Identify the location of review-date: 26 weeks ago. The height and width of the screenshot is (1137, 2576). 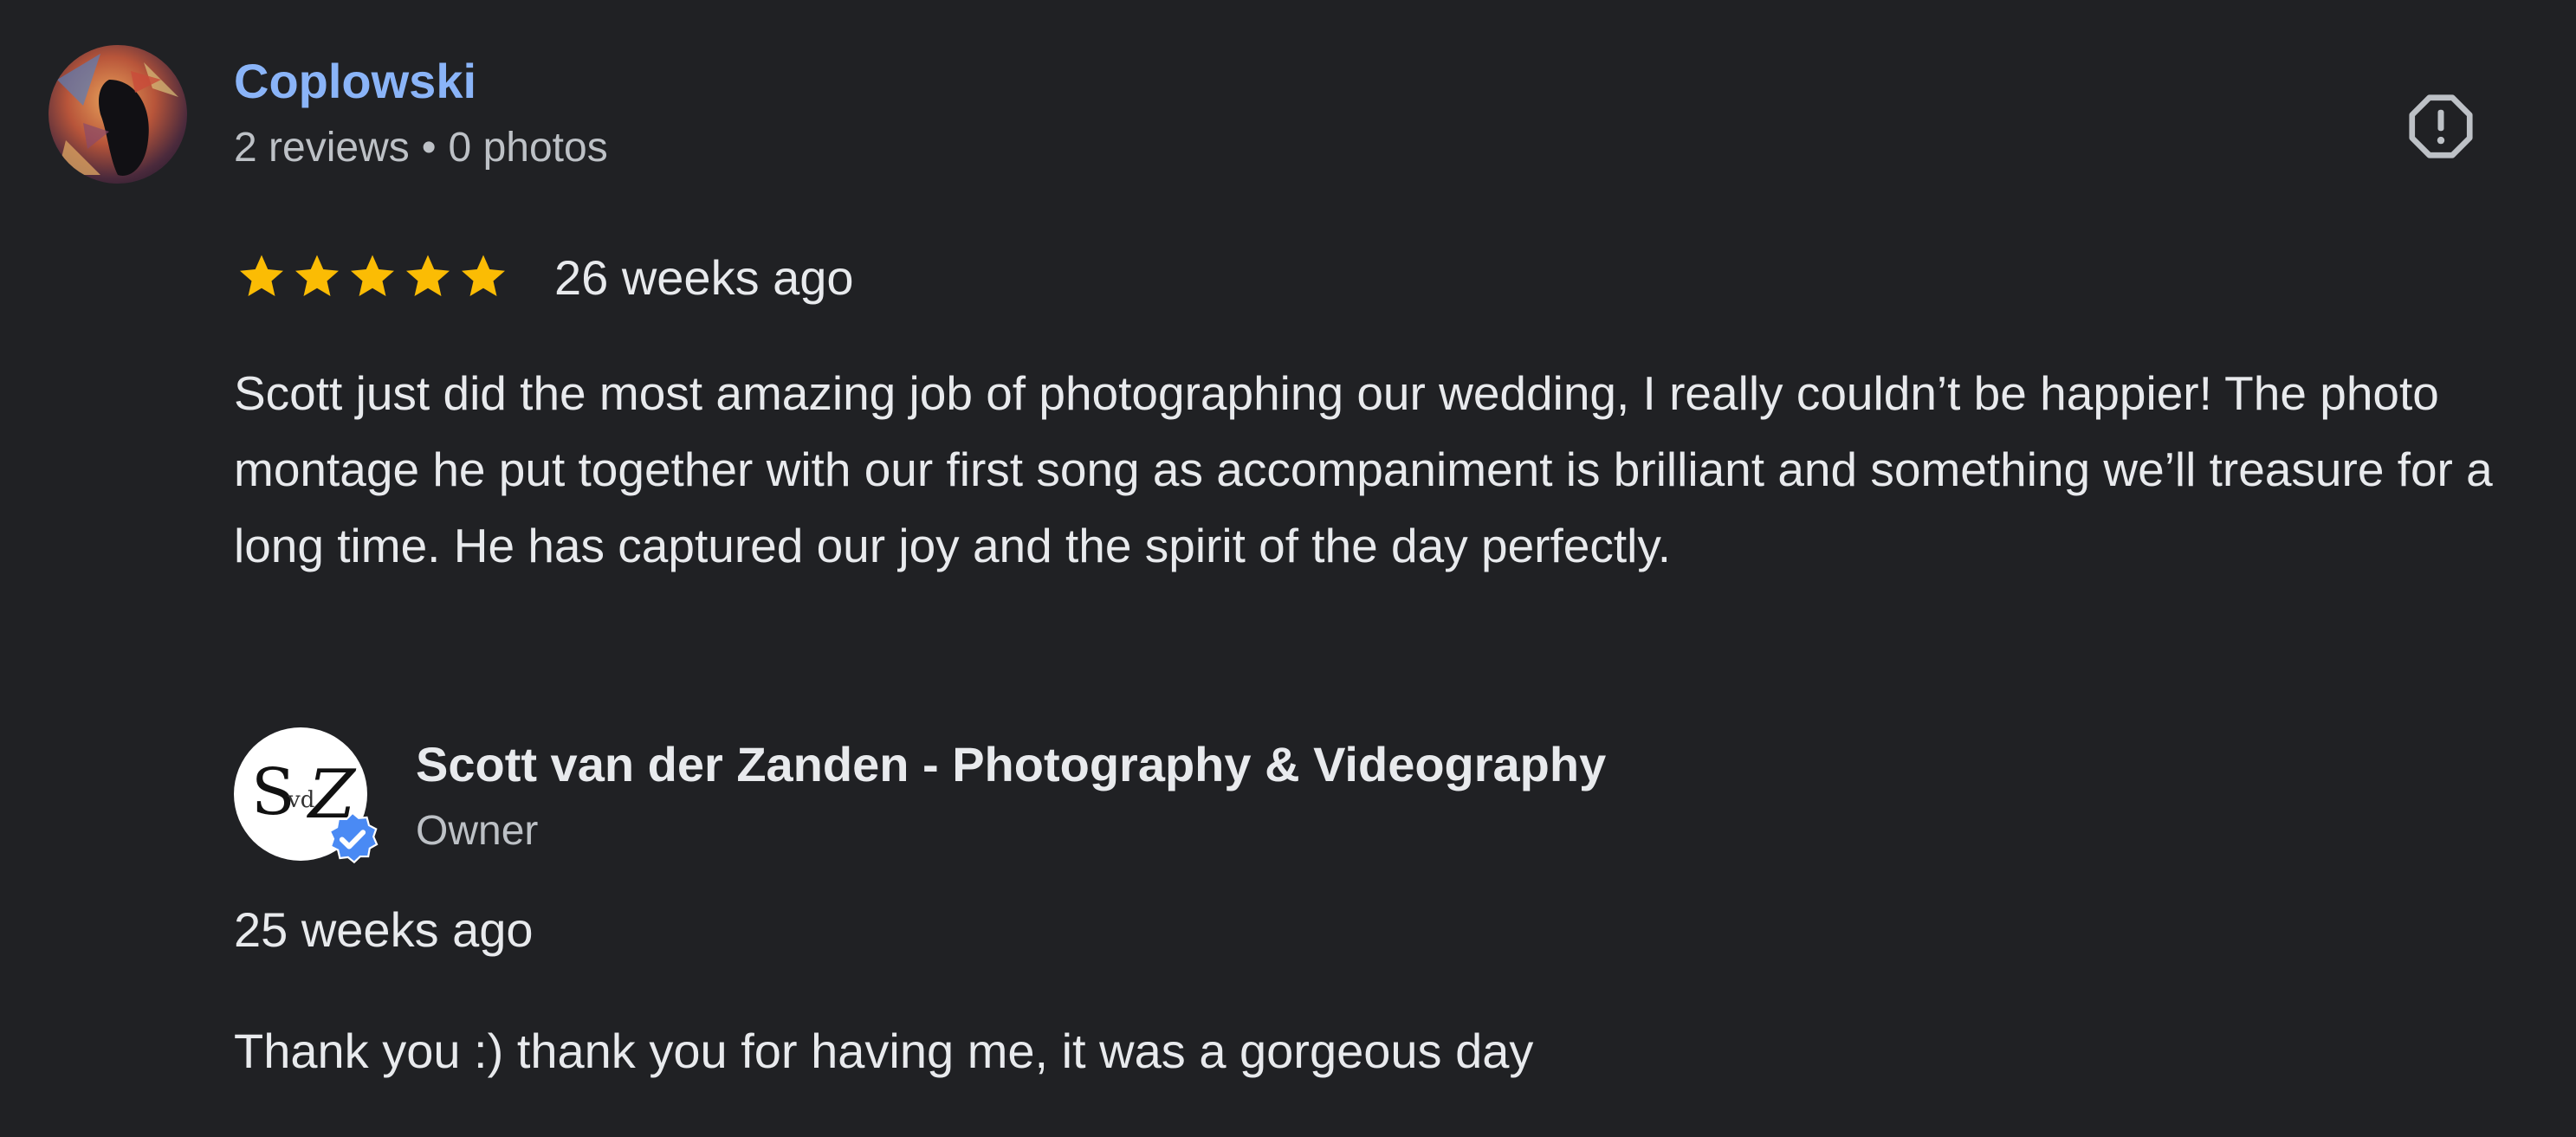
(704, 277).